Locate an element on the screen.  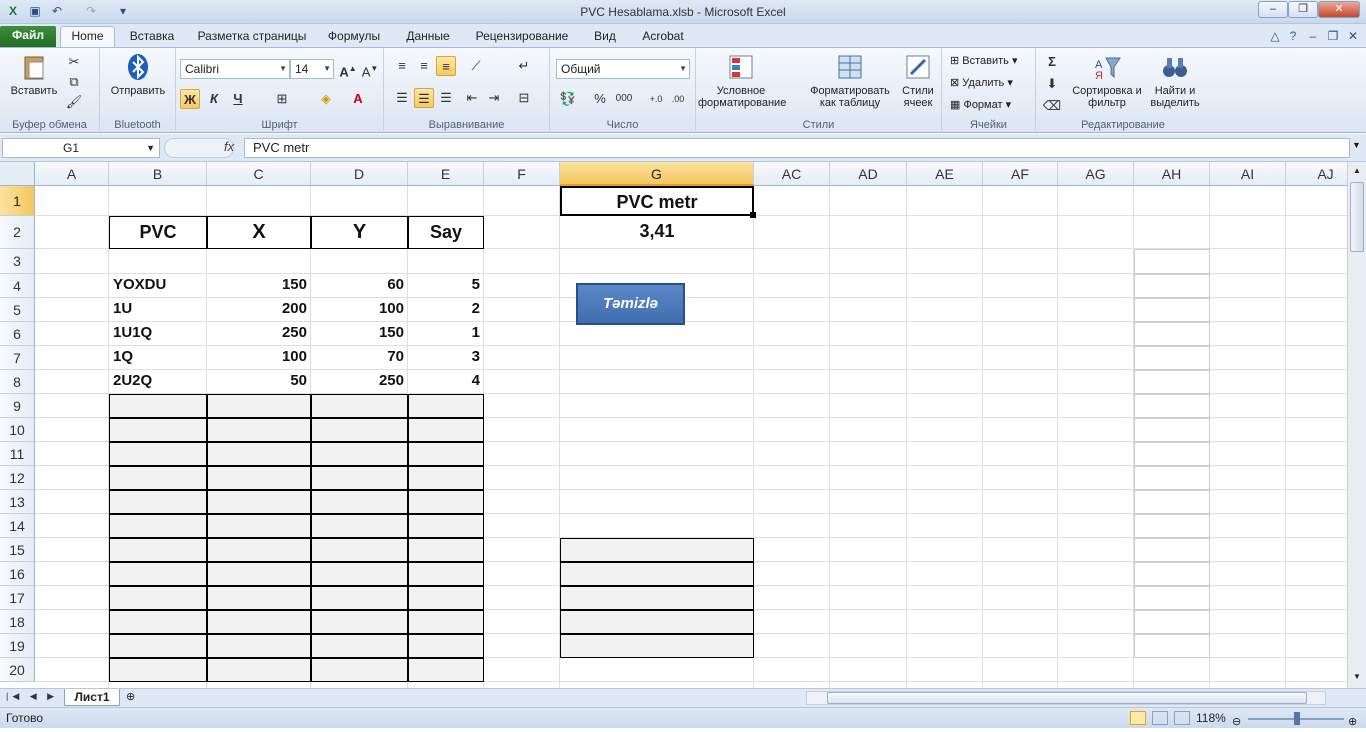
table-header-cell: Y is located at coordinates (359, 232).